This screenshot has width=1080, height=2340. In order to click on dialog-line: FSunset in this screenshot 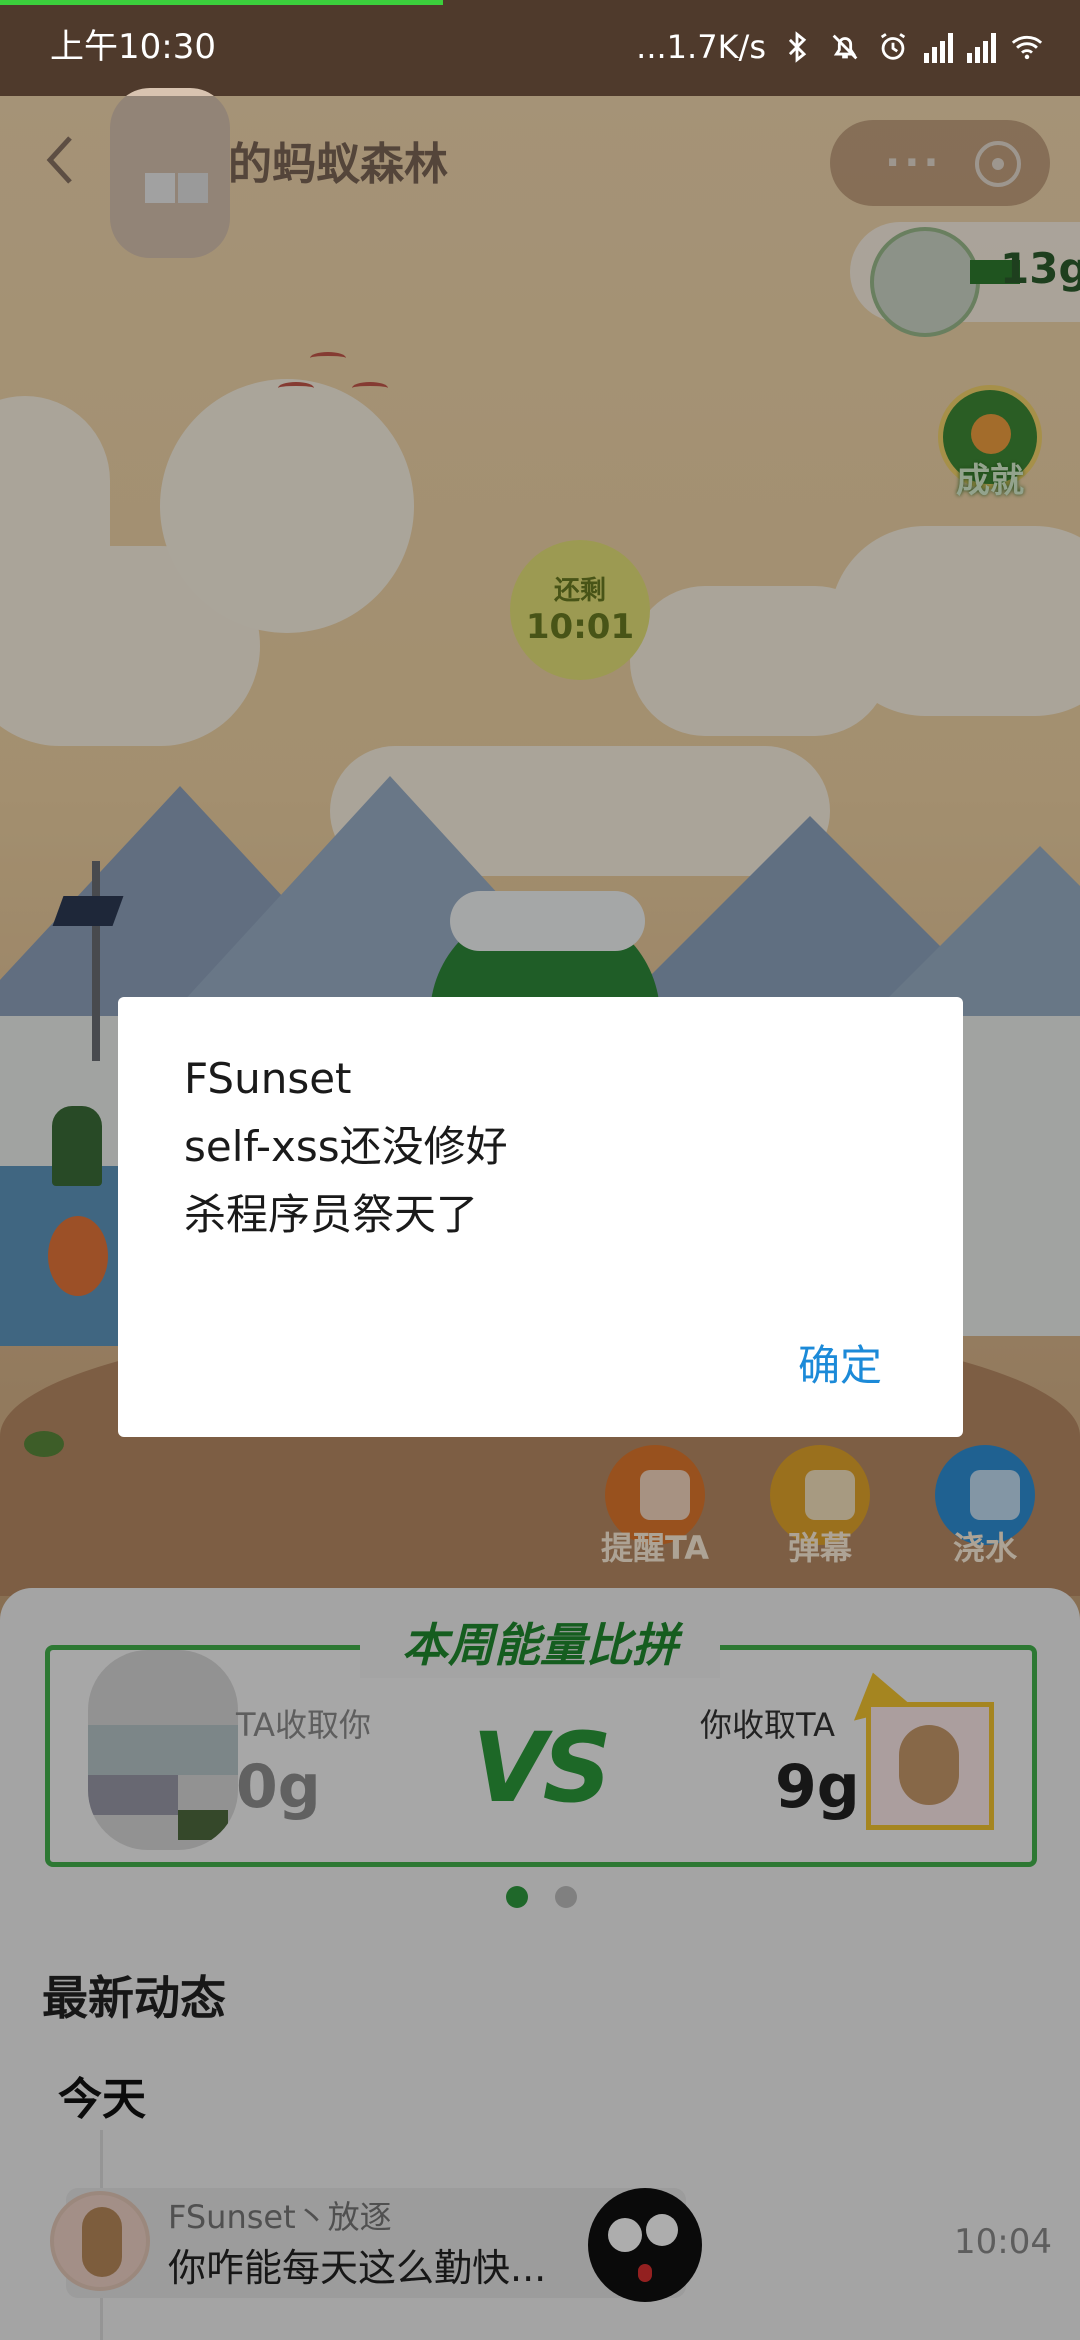, I will do `click(268, 1078)`.